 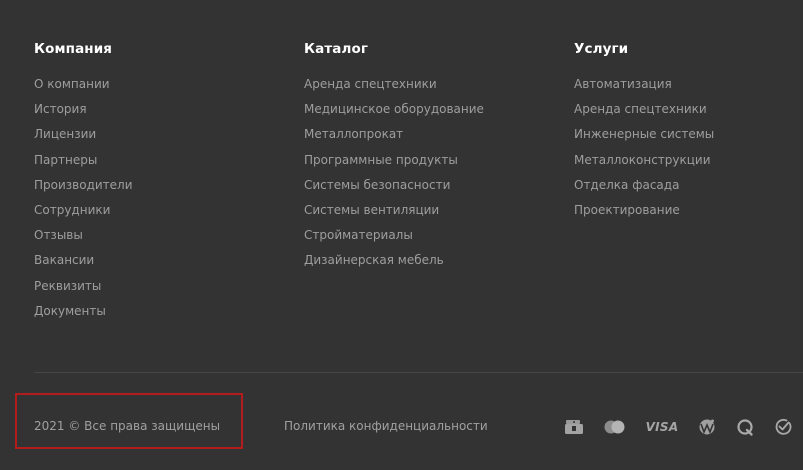 I want to click on visa-icon: VISA, so click(x=662, y=427).